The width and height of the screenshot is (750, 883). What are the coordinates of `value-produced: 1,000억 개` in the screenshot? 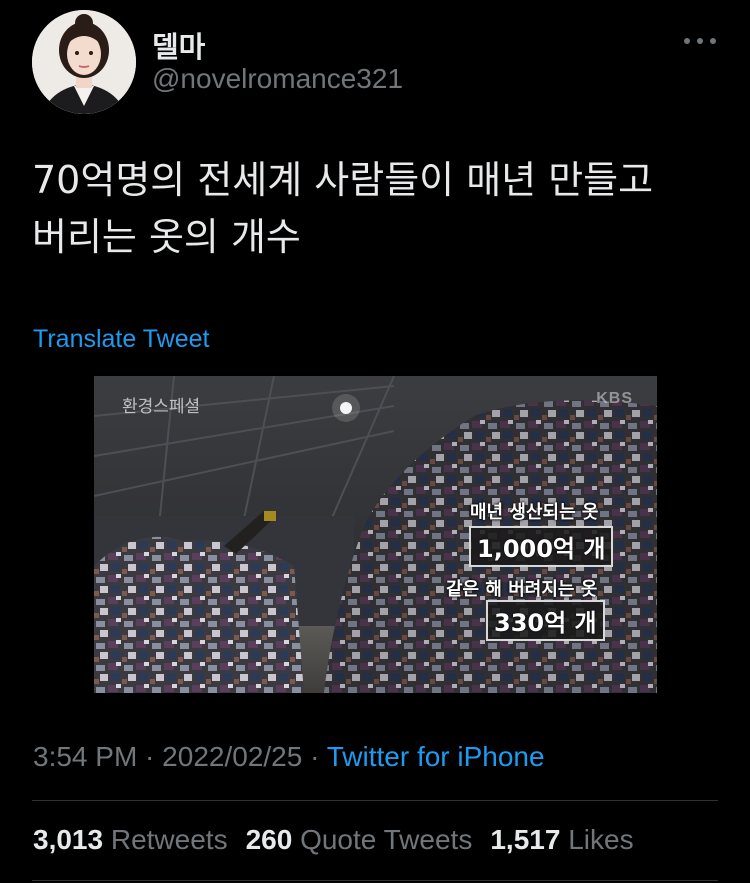 It's located at (541, 546).